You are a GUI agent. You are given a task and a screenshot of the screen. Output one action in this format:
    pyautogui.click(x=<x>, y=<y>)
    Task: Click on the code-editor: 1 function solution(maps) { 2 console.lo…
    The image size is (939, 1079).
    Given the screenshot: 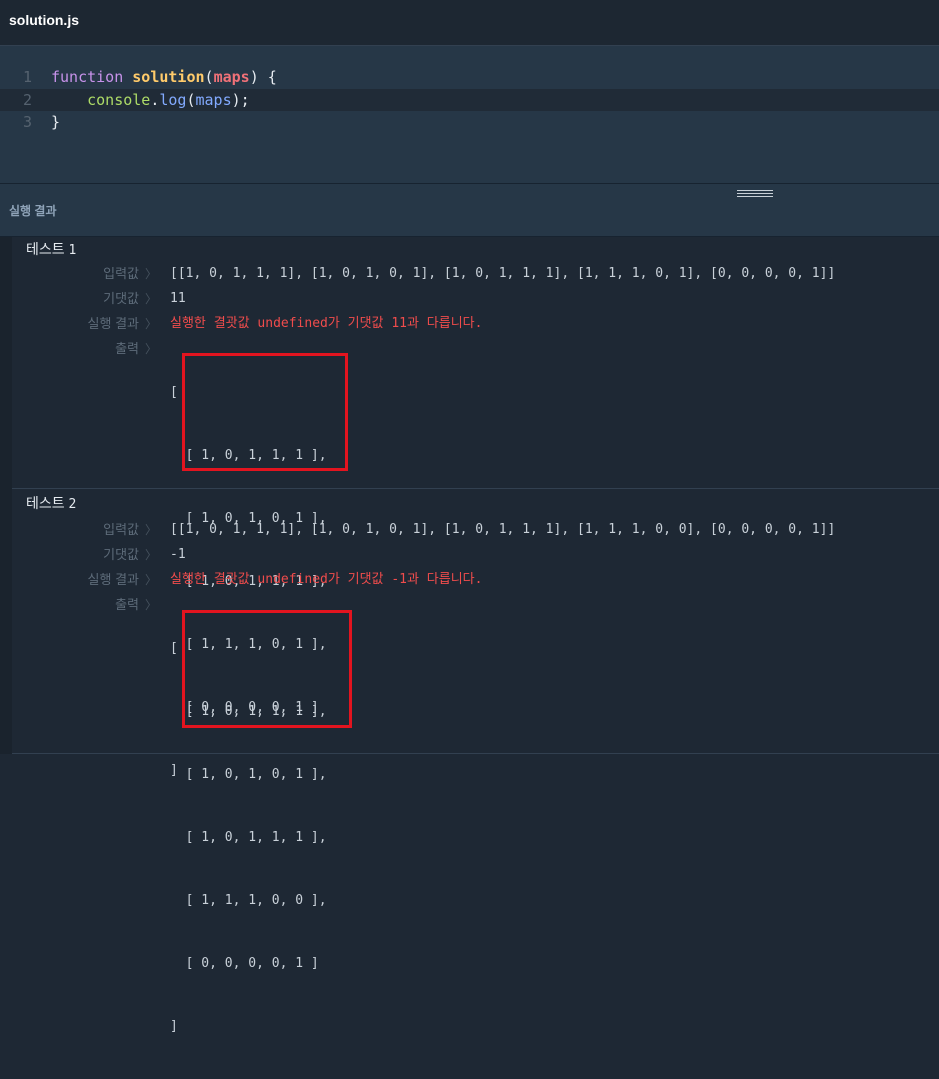 What is the action you would take?
    pyautogui.click(x=469, y=114)
    